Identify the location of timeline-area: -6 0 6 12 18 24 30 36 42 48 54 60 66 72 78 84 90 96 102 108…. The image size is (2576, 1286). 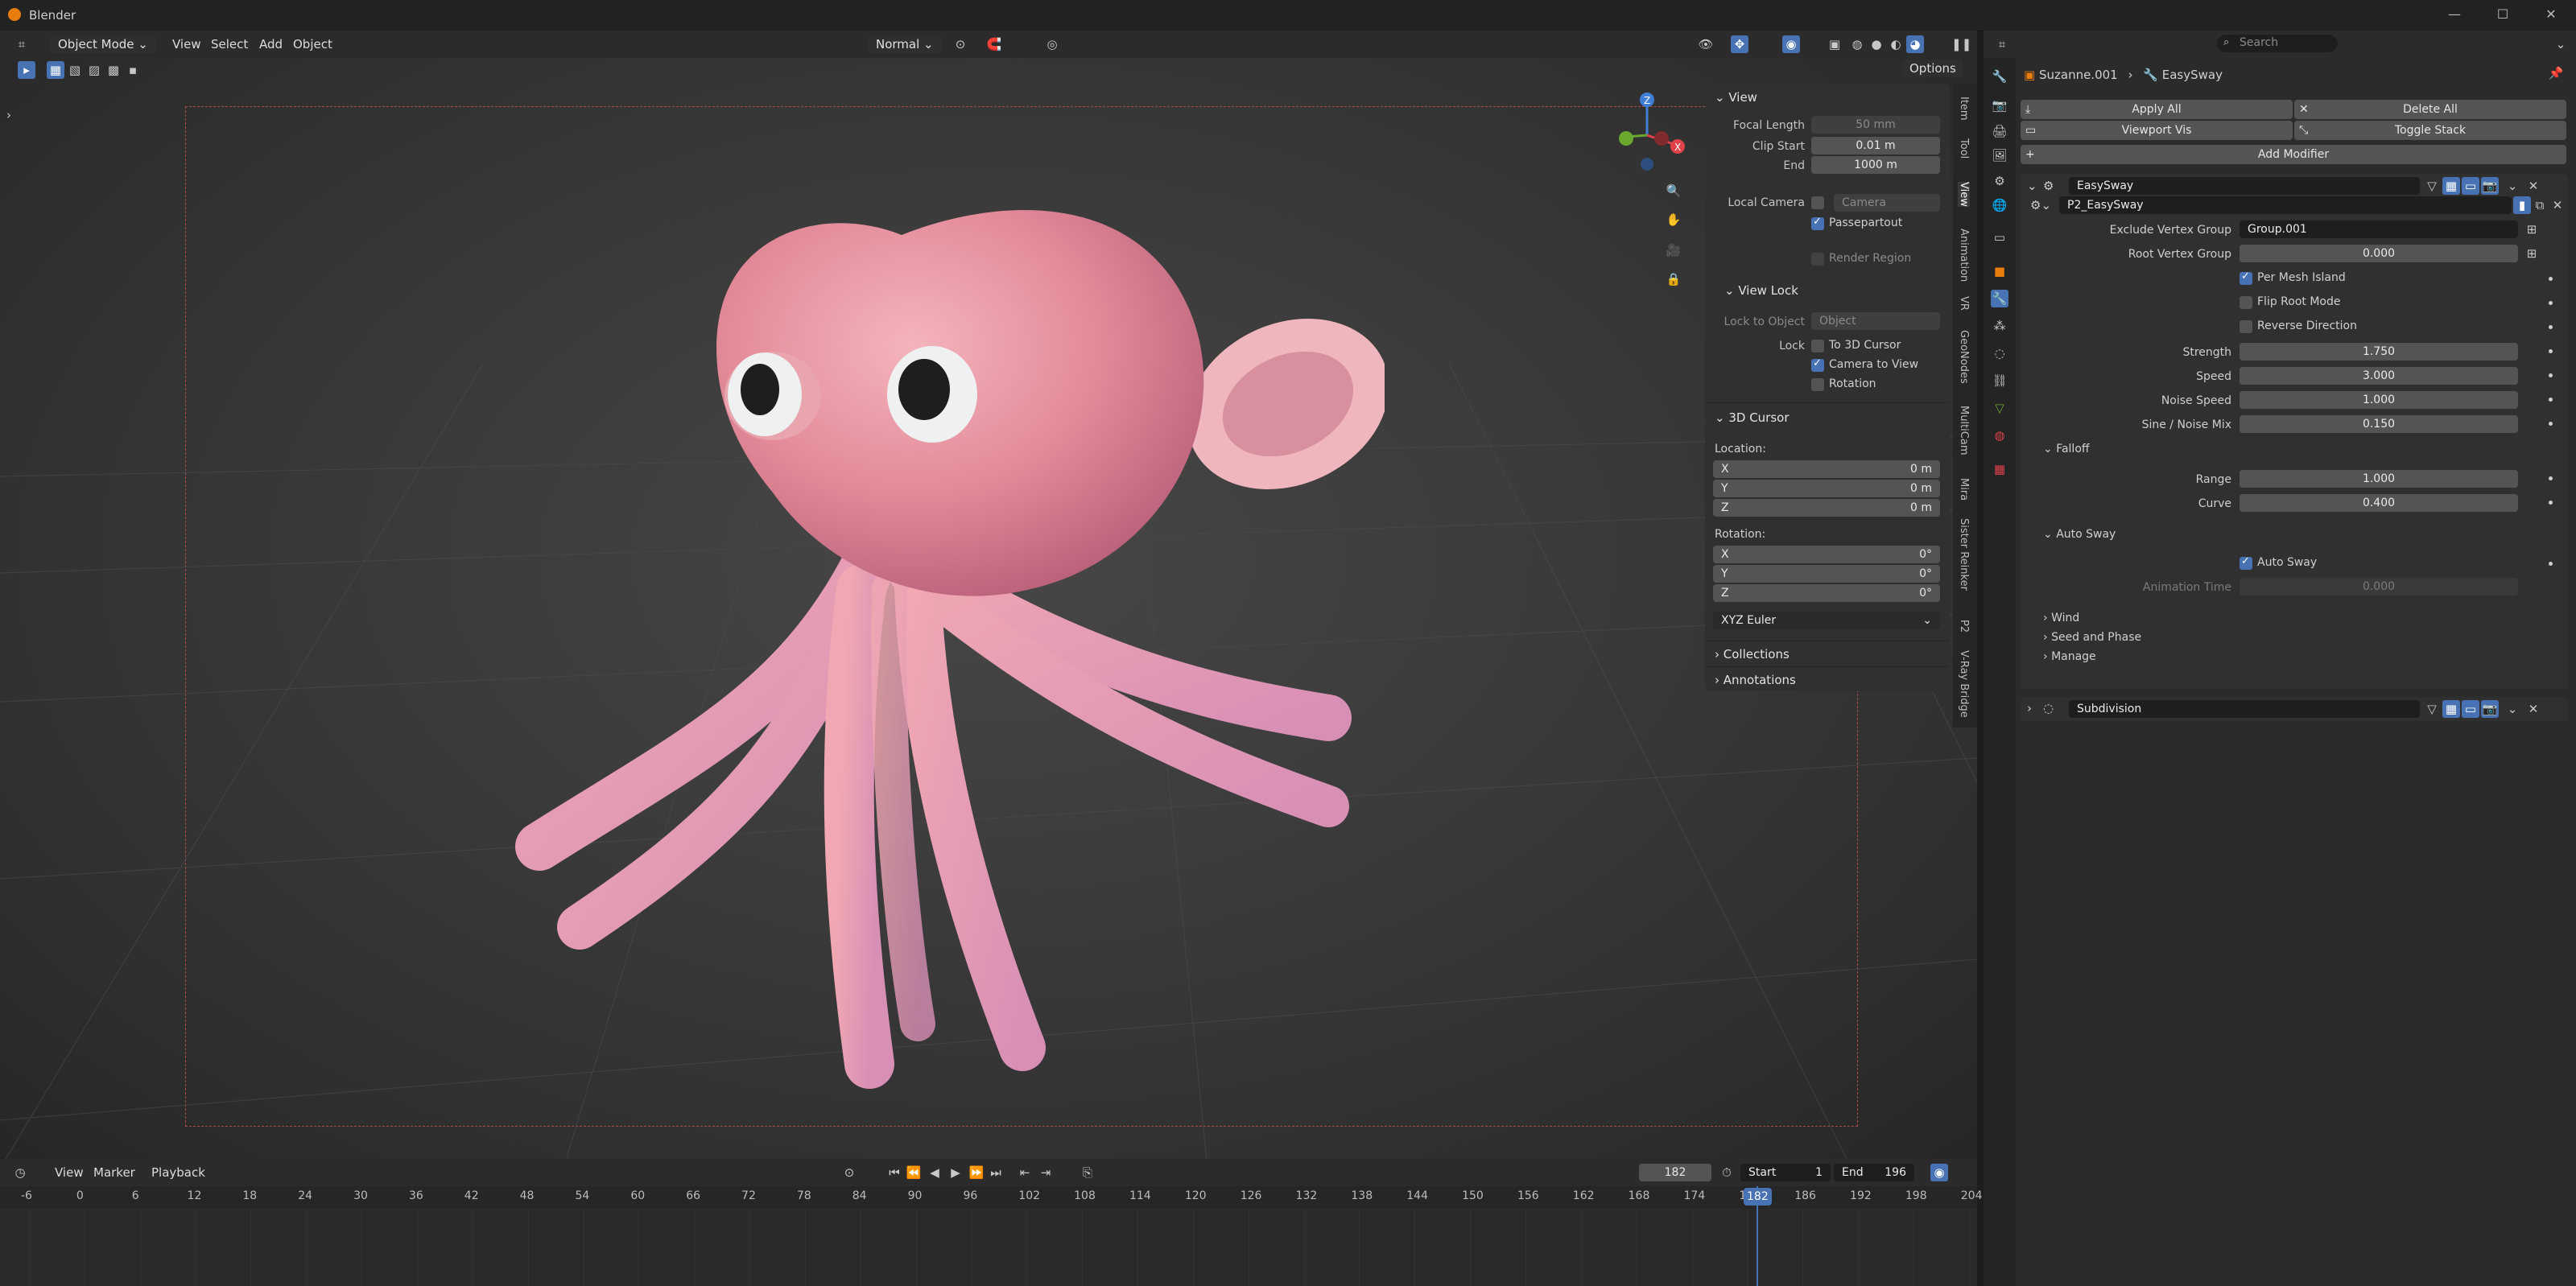
(991, 1236).